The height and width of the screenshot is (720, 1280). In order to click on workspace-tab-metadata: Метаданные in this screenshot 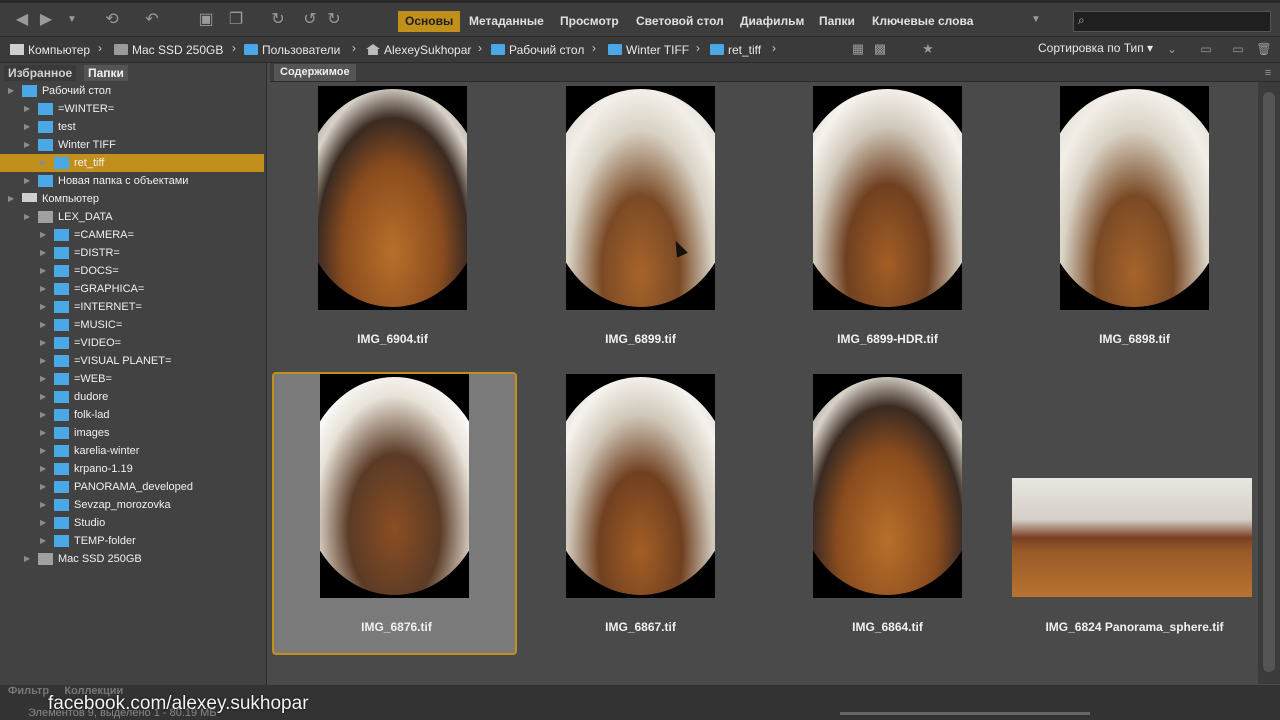, I will do `click(506, 21)`.